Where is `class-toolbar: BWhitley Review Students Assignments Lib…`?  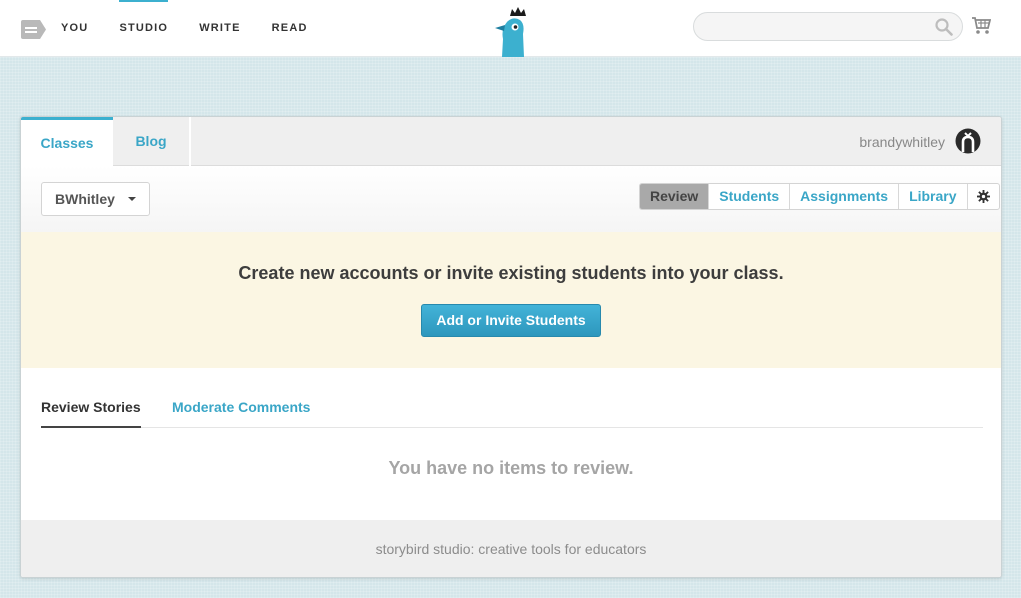 class-toolbar: BWhitley Review Students Assignments Lib… is located at coordinates (511, 199).